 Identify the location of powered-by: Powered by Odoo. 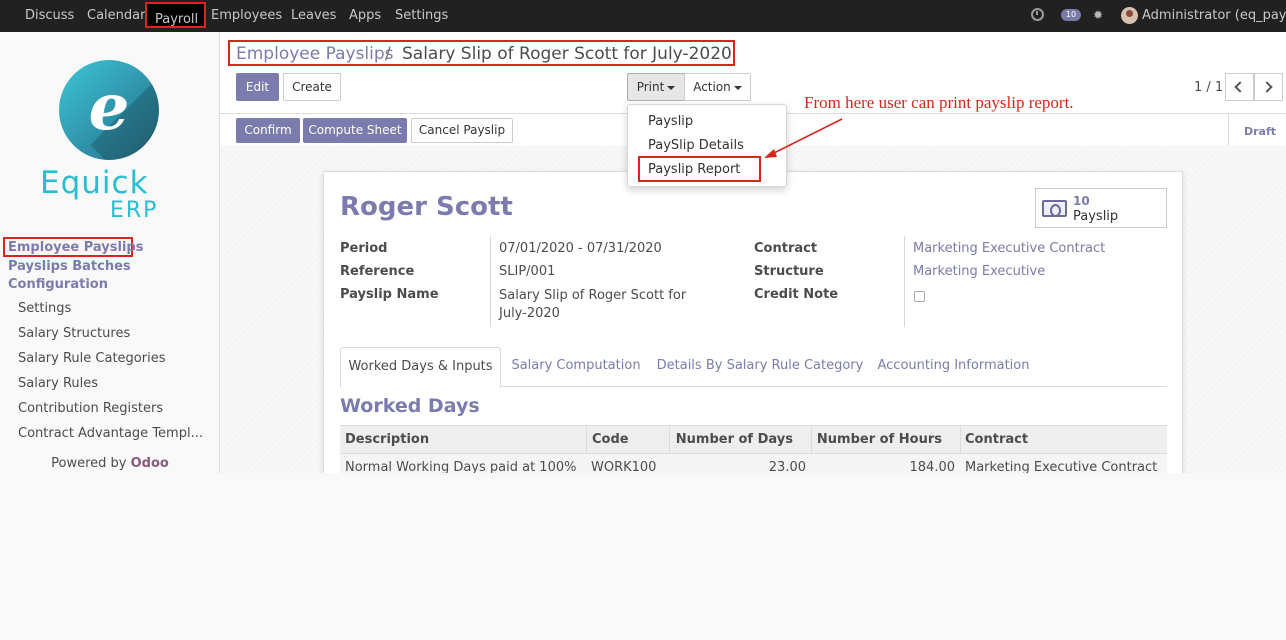
(110, 463).